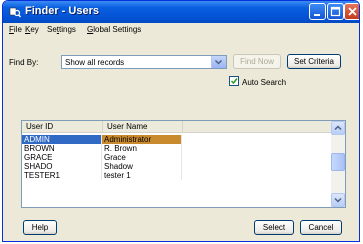  What do you see at coordinates (257, 61) in the screenshot?
I see `find-now-button: Find Now` at bounding box center [257, 61].